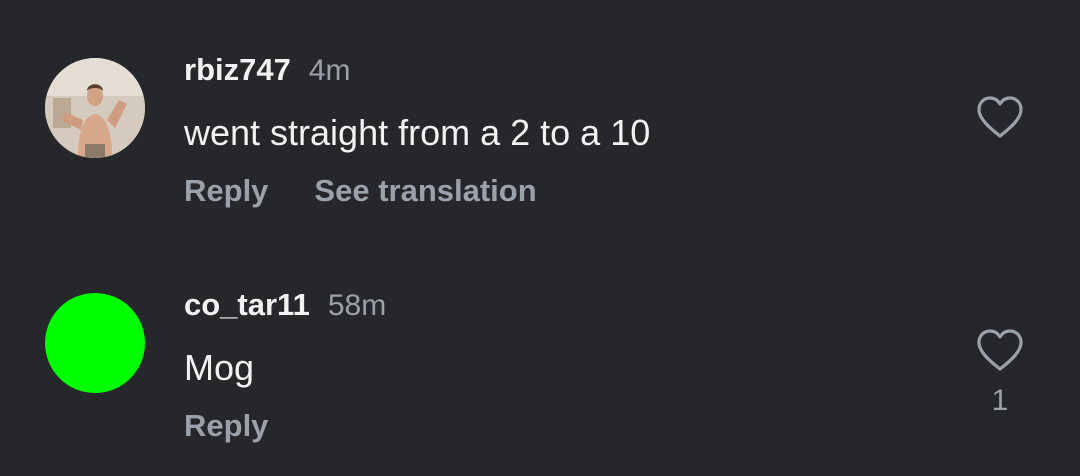 This screenshot has height=476, width=1080. What do you see at coordinates (219, 367) in the screenshot?
I see `comment-text: Mog` at bounding box center [219, 367].